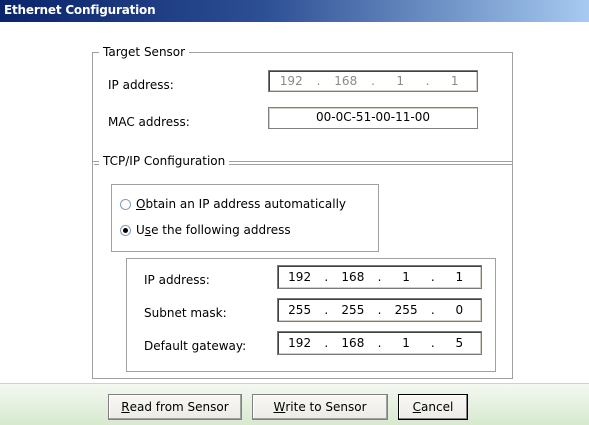 The width and height of the screenshot is (589, 425). I want to click on radio-use-following: Use the following address, so click(205, 230).